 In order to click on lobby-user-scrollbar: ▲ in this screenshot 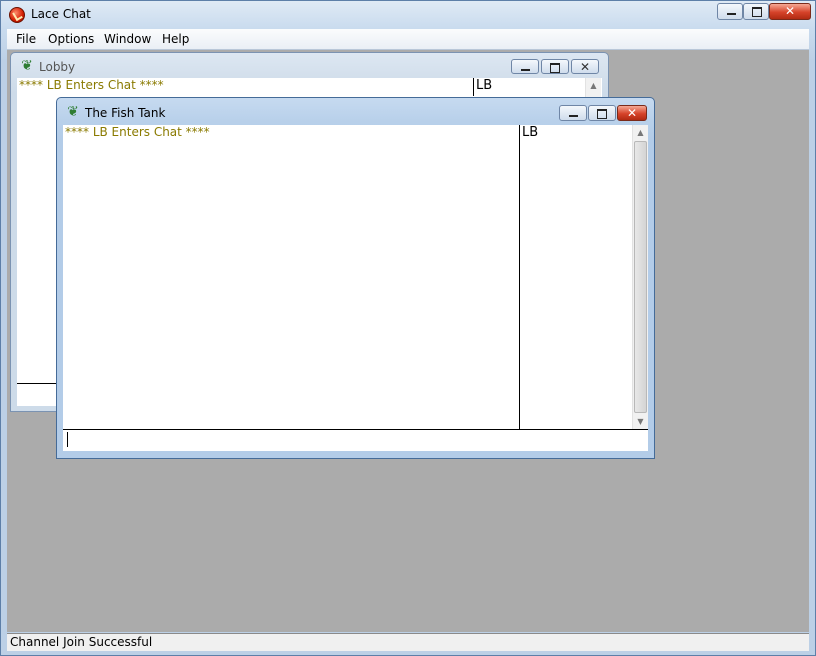, I will do `click(593, 88)`.